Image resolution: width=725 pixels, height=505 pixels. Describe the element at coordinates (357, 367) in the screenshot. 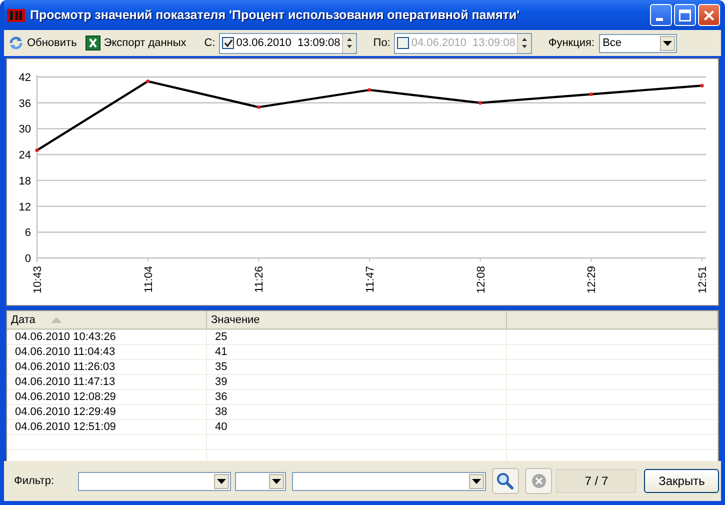

I see `table-cell: 35` at that location.